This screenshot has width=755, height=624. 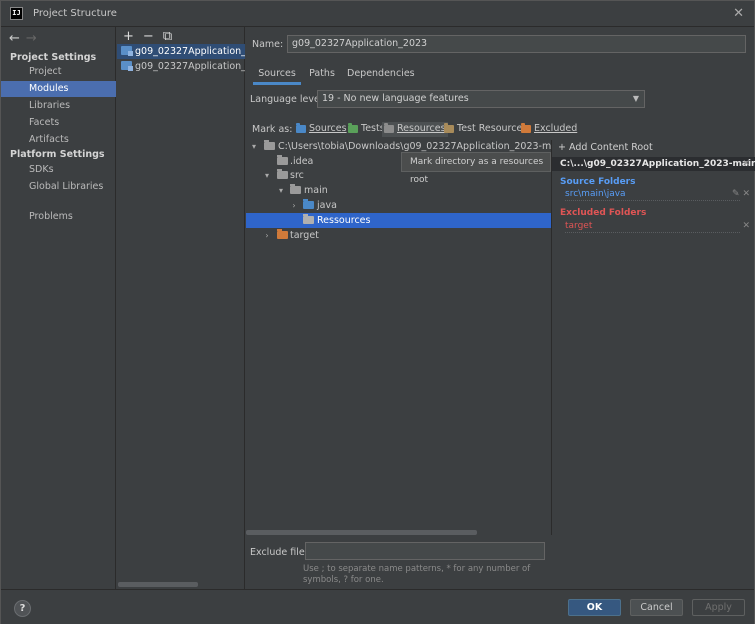 What do you see at coordinates (301, 128) in the screenshot?
I see `sources-folder-icon` at bounding box center [301, 128].